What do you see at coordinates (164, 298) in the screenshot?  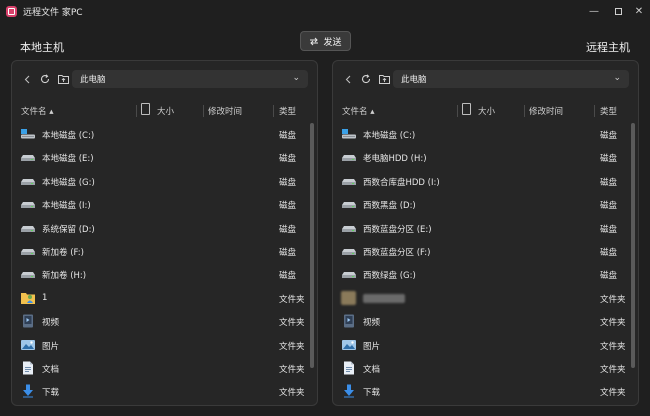 I see `file-list-row: 1 文件夹` at bounding box center [164, 298].